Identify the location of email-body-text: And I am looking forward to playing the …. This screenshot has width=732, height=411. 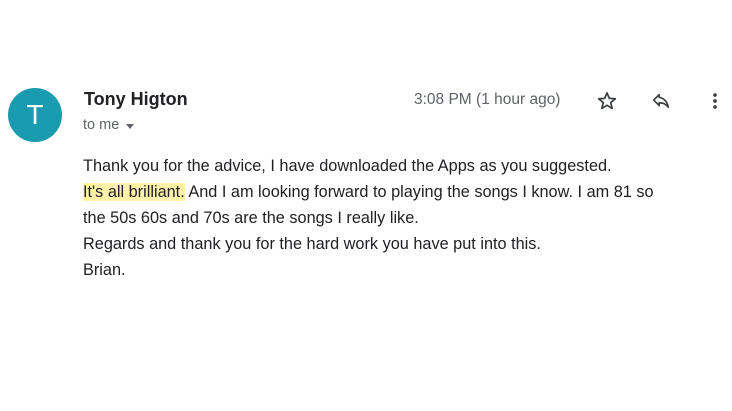
(419, 192).